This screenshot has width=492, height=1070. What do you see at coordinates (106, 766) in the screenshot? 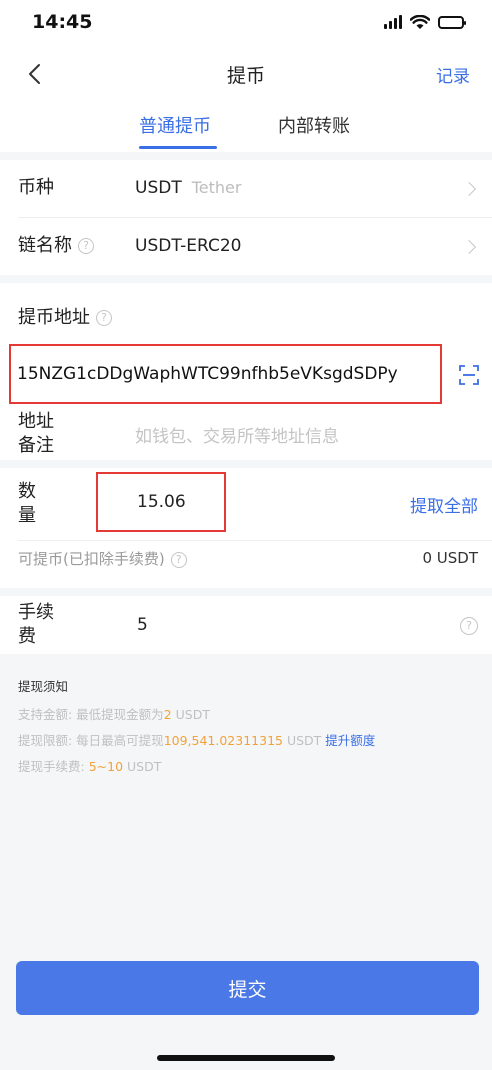
I see `notes-fee-value: 5~10` at bounding box center [106, 766].